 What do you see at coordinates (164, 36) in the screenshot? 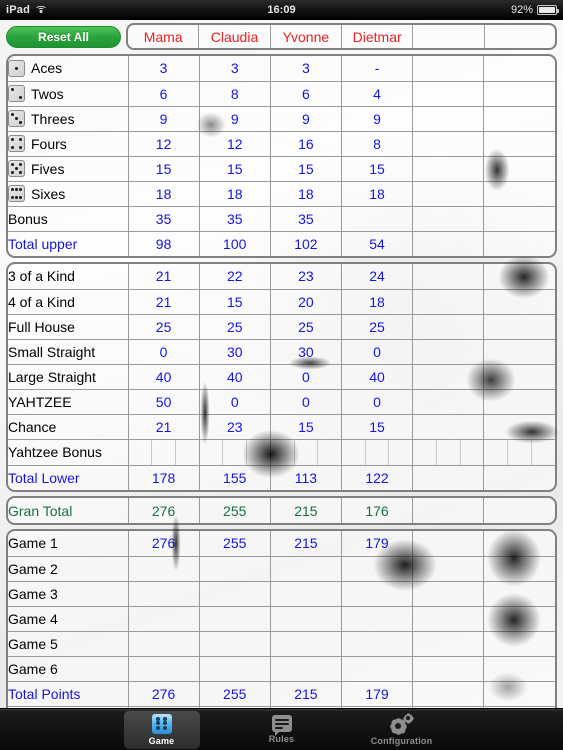
I see `player-header-mama: Mama` at bounding box center [164, 36].